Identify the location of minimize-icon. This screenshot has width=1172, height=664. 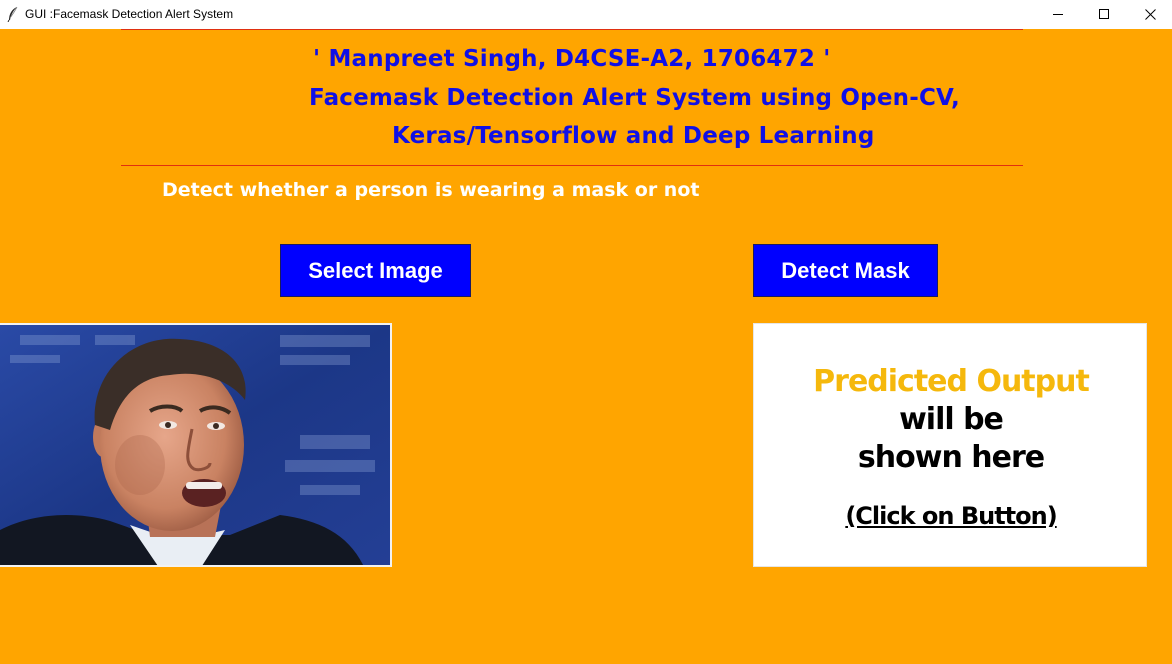
(1058, 14).